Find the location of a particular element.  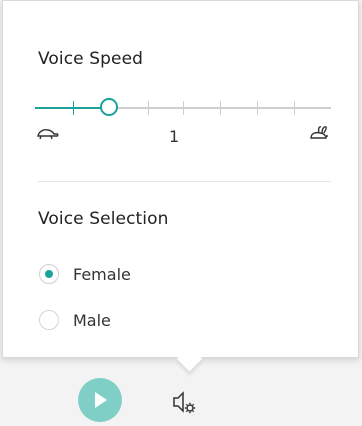

play-icon is located at coordinates (101, 400).